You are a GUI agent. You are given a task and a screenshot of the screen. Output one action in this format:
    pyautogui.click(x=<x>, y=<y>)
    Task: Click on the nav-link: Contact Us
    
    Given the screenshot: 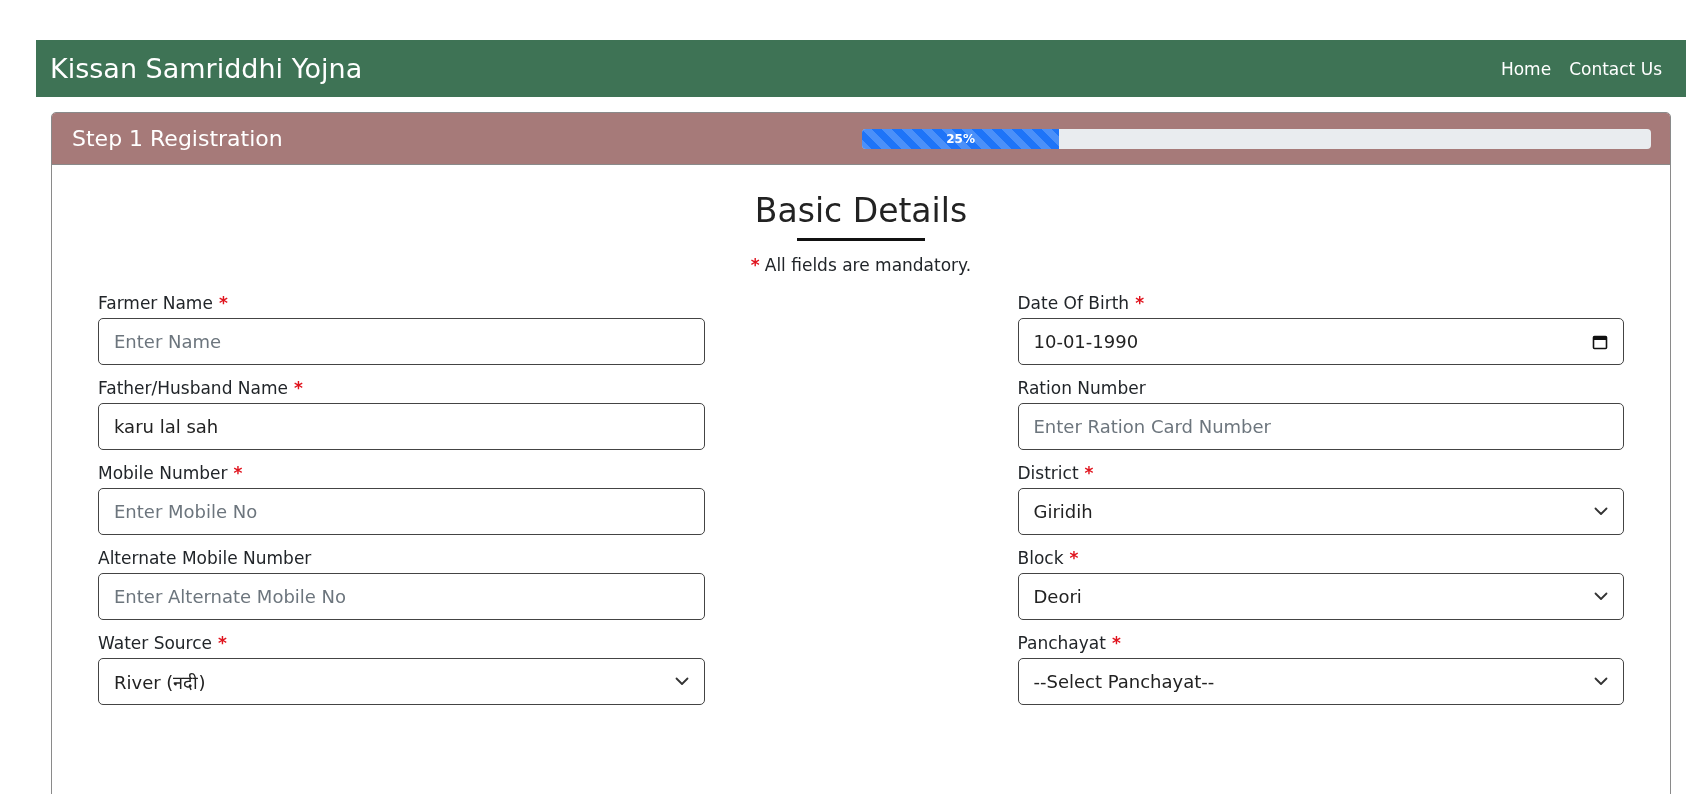 What is the action you would take?
    pyautogui.click(x=1615, y=68)
    